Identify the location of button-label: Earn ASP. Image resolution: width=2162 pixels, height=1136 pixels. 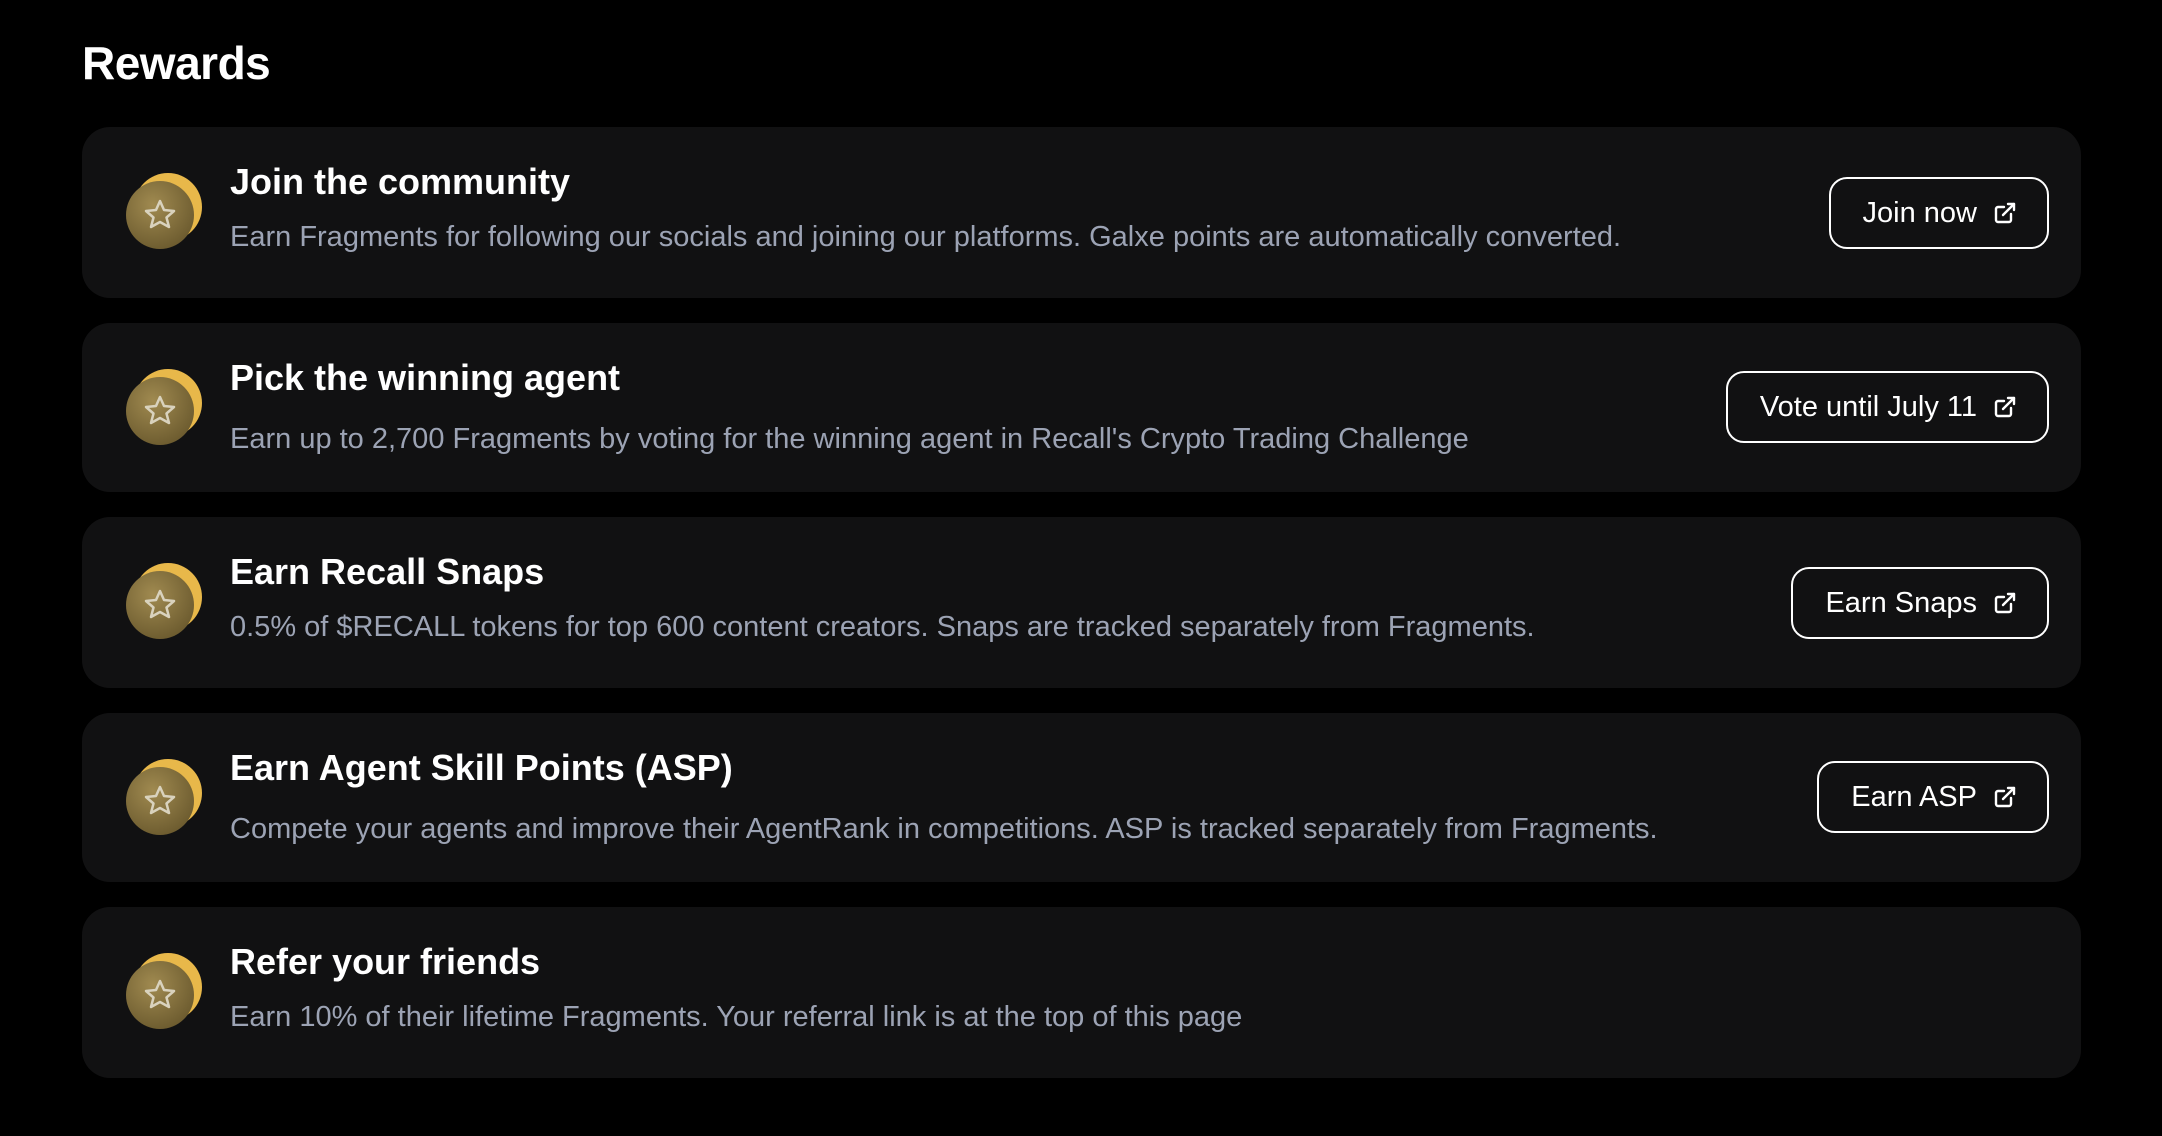
(1914, 796).